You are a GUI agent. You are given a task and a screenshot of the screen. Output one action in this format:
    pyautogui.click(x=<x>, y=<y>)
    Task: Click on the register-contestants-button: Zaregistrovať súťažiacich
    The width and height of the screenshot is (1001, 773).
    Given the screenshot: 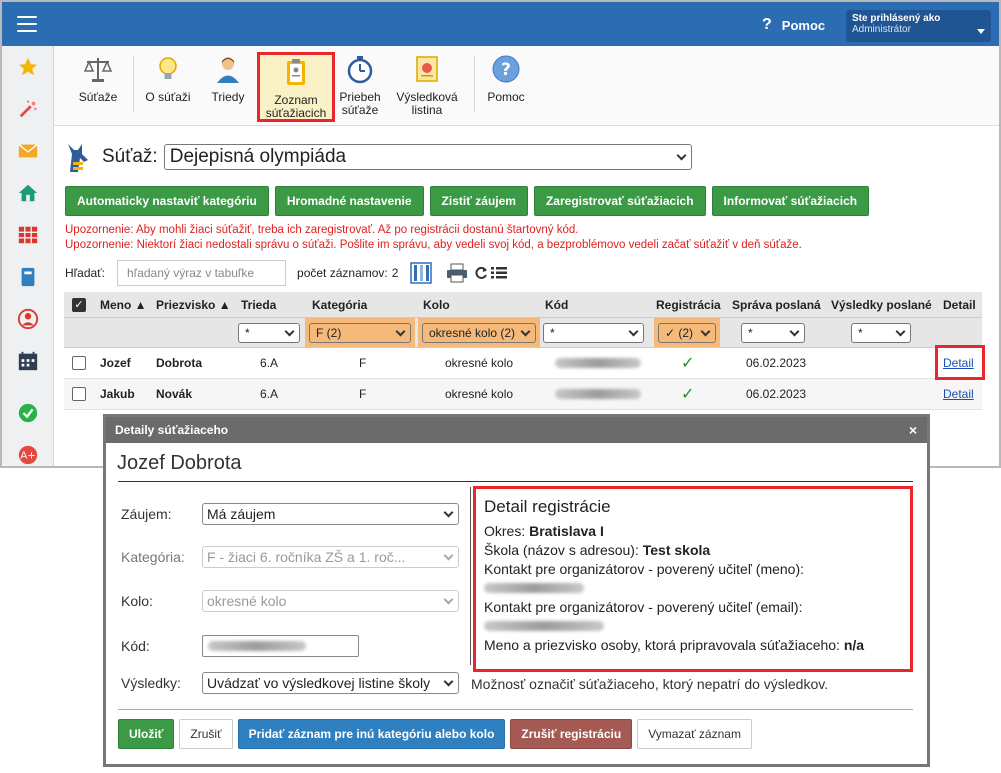 What is the action you would take?
    pyautogui.click(x=619, y=201)
    